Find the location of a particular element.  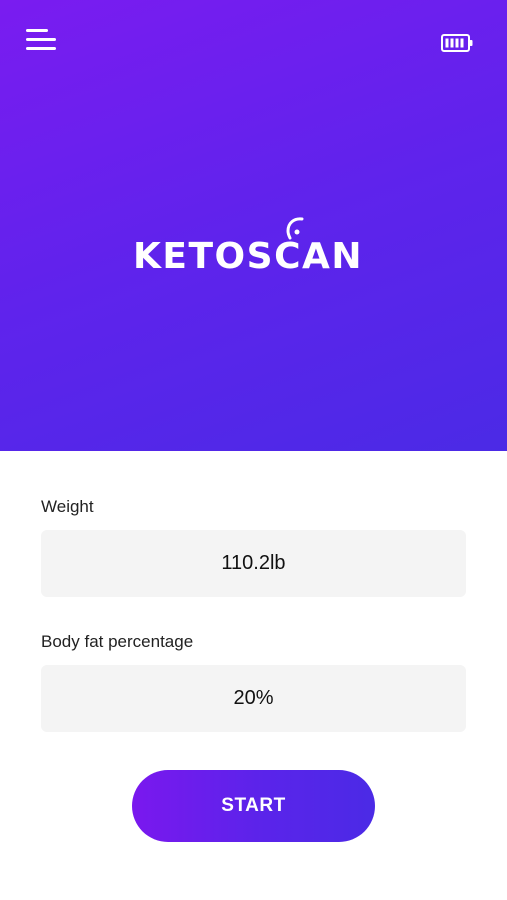

body-fat-field: 20% is located at coordinates (253, 698).